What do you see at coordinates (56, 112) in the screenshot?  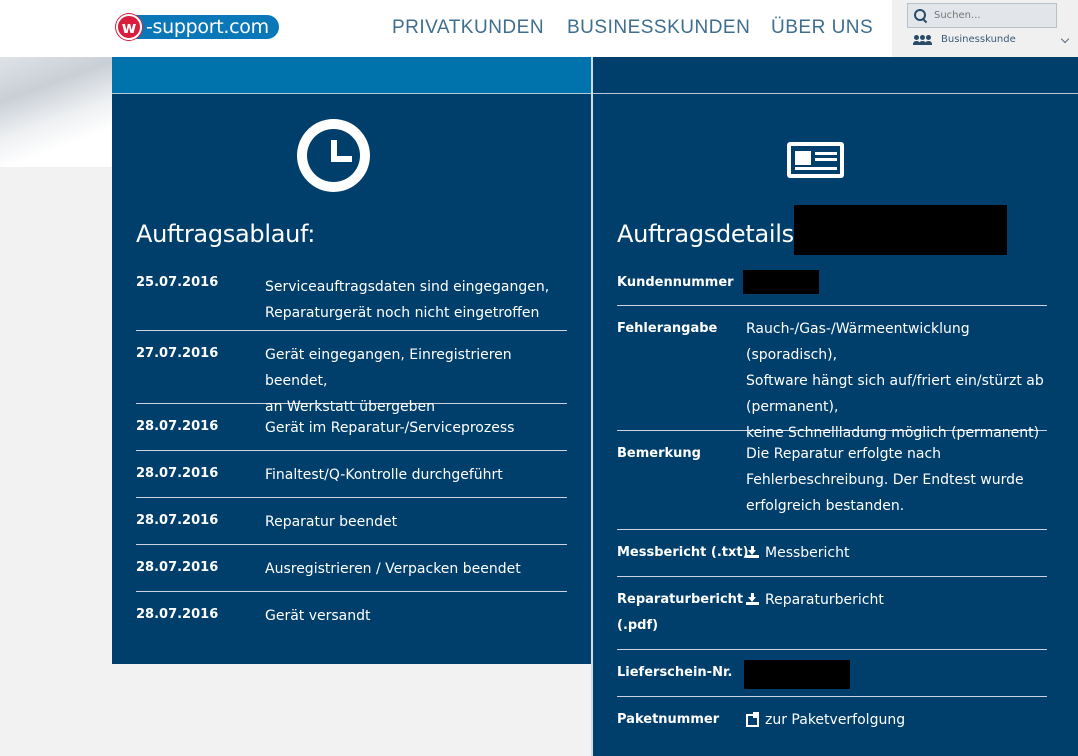 I see `background-decor` at bounding box center [56, 112].